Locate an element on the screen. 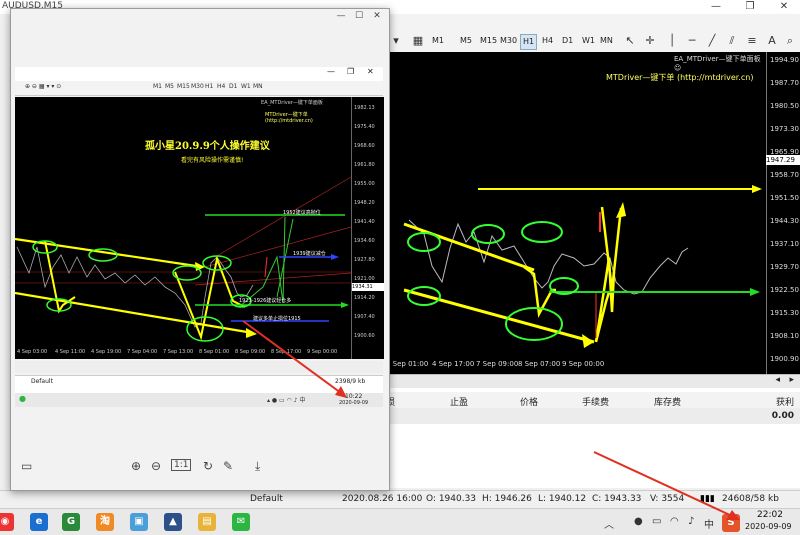 The image size is (800, 535). fibonacci-icon: ≡ is located at coordinates (752, 41).